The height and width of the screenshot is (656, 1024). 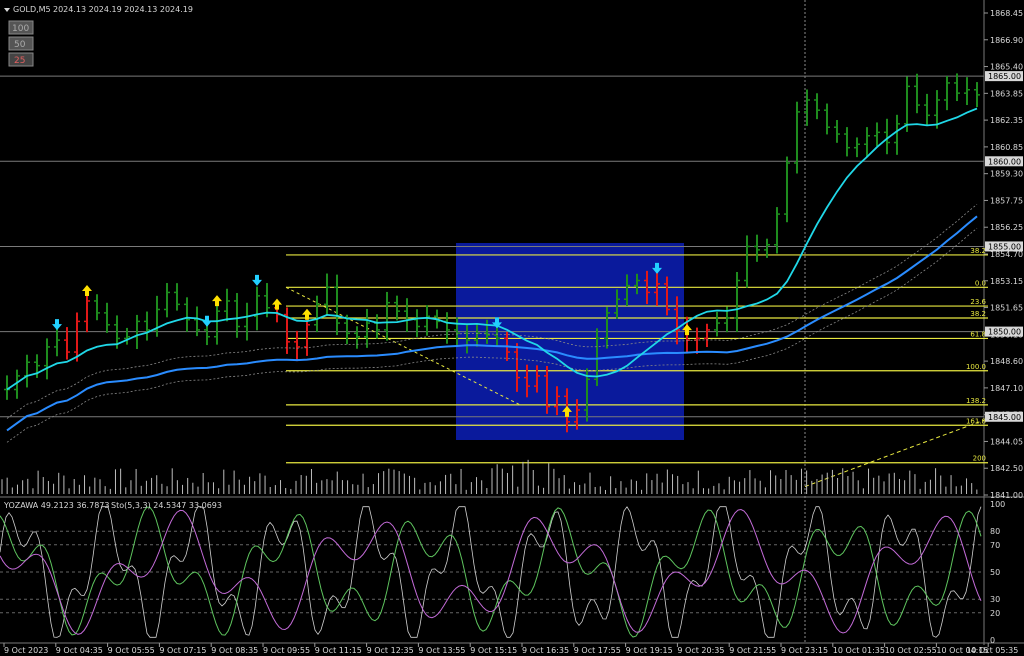 I want to click on price-highlight-label: 1855.00, so click(x=1004, y=246).